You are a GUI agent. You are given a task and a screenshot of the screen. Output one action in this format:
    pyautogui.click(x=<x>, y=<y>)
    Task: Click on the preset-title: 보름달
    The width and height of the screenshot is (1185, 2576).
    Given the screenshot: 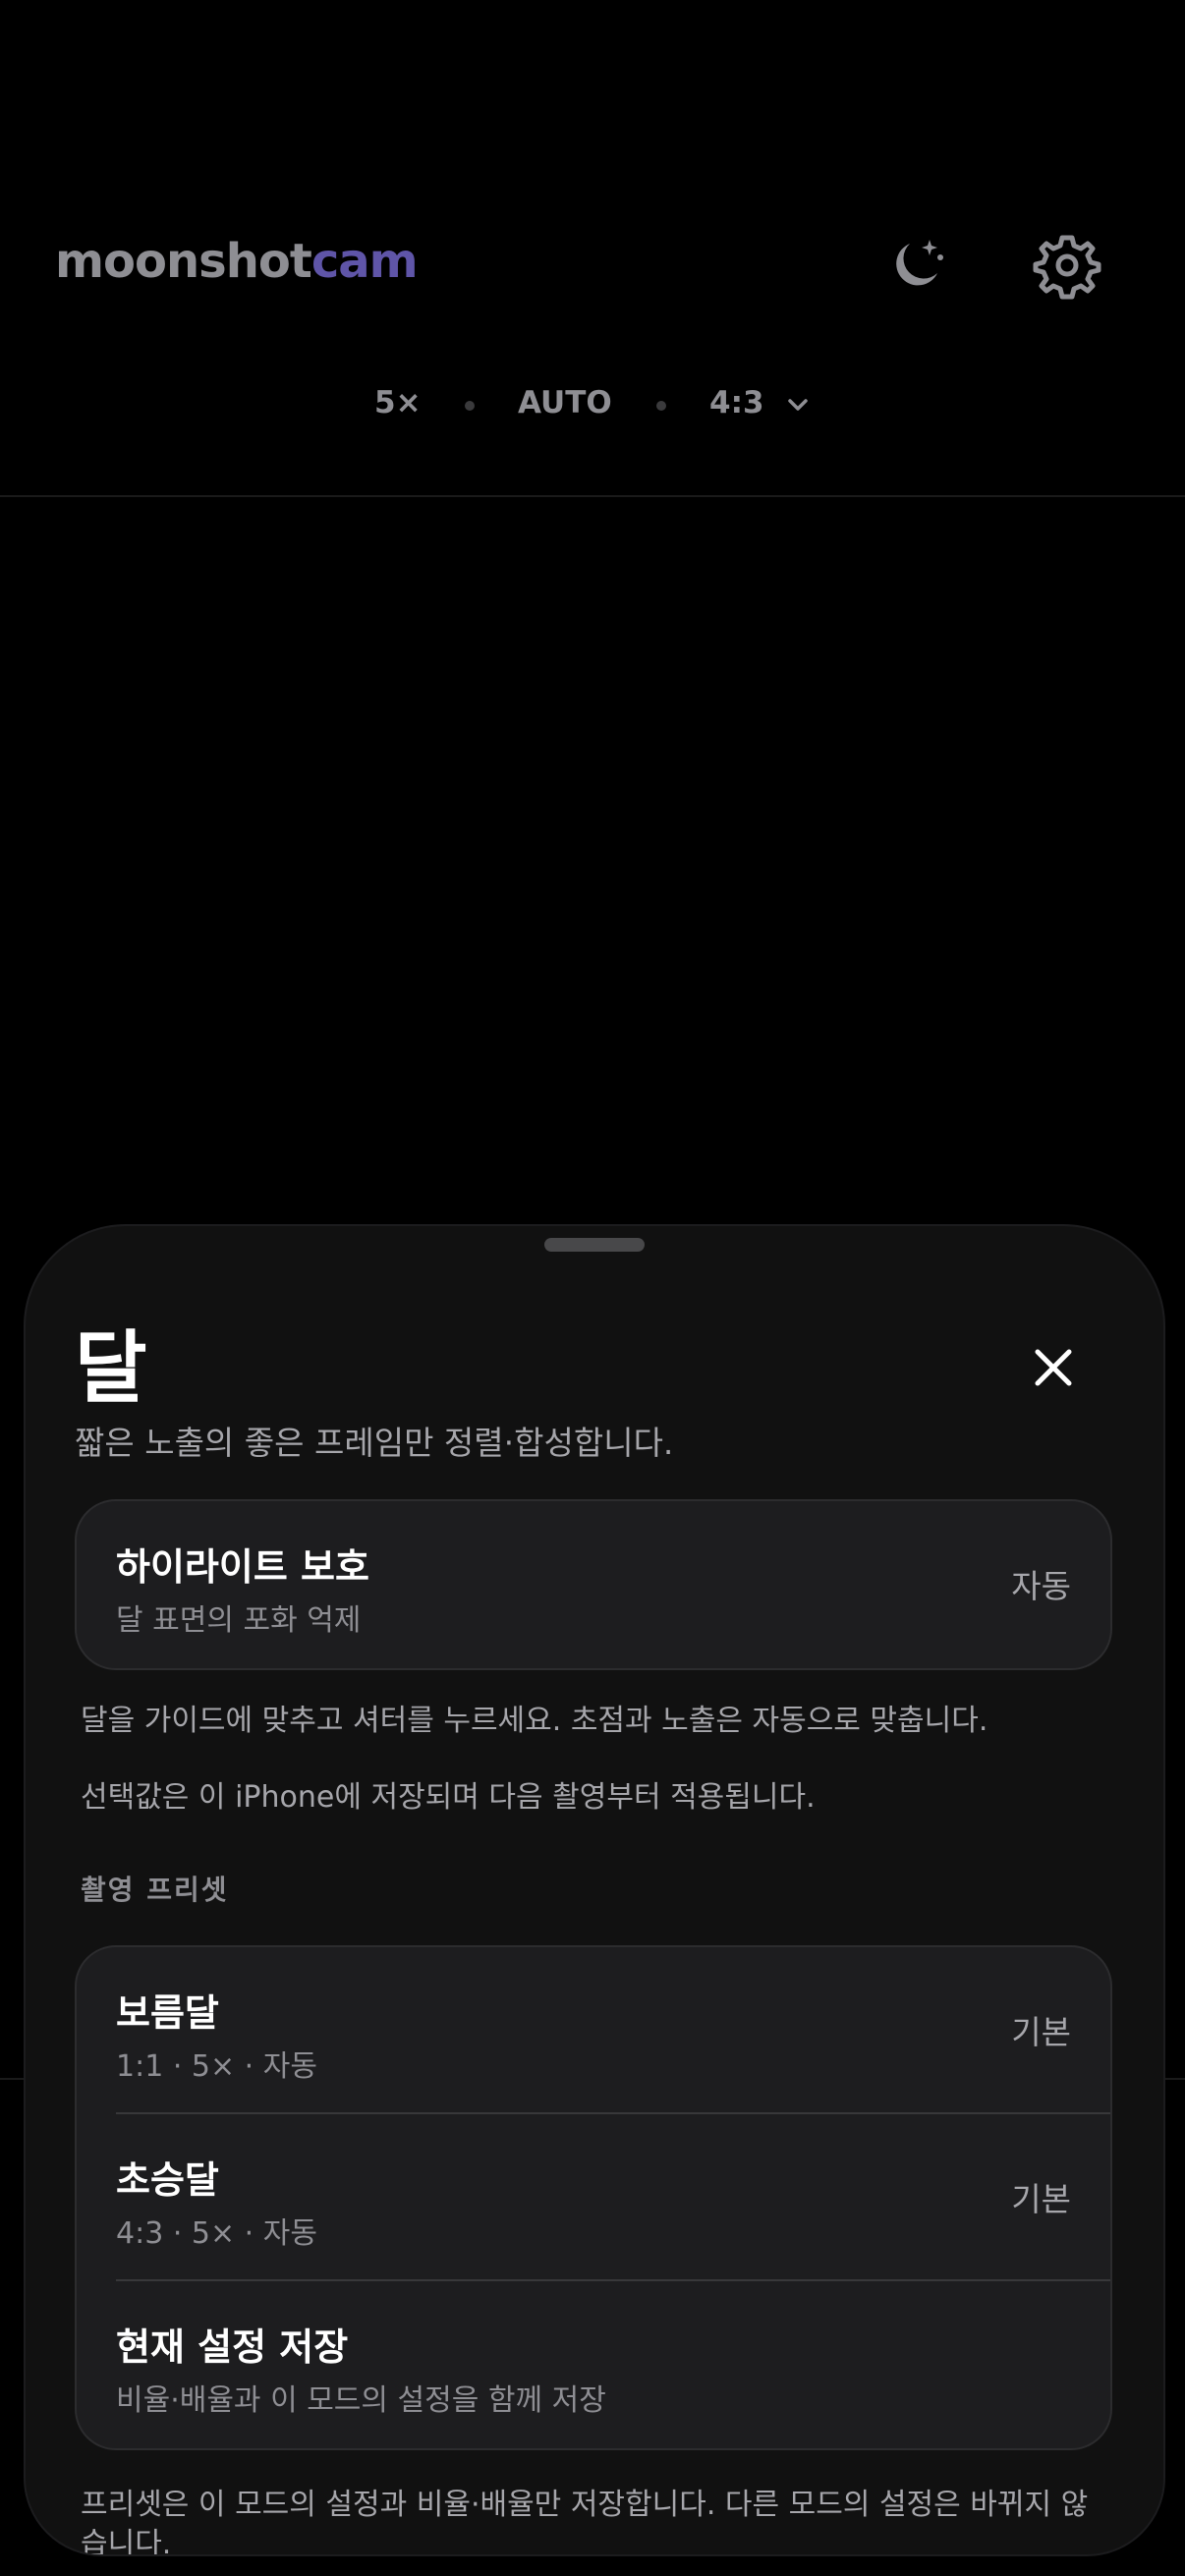 What is the action you would take?
    pyautogui.click(x=168, y=2013)
    